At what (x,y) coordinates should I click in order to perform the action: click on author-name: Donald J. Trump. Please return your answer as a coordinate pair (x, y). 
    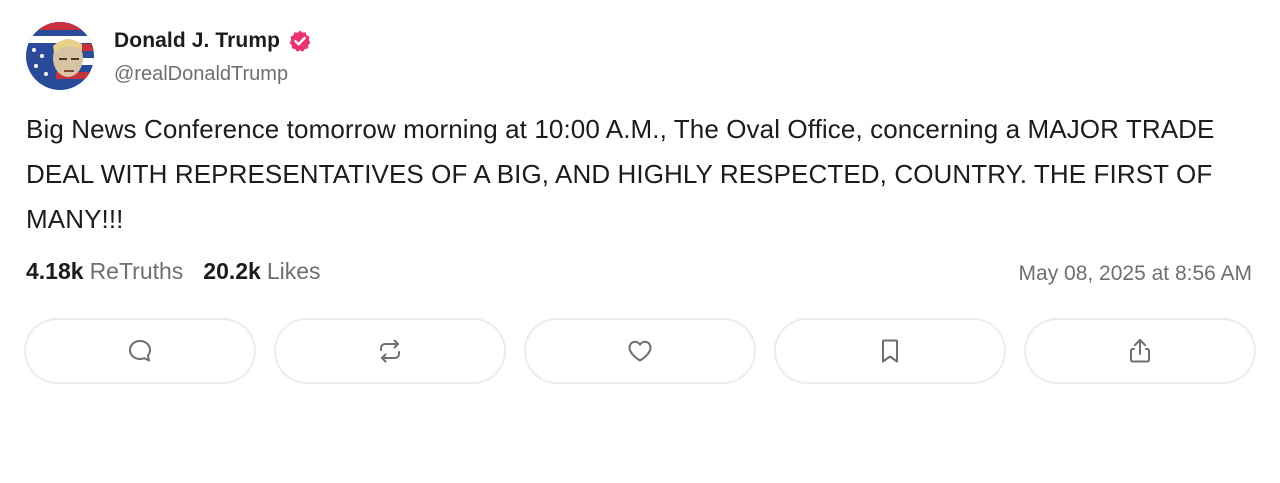
    Looking at the image, I should click on (197, 41).